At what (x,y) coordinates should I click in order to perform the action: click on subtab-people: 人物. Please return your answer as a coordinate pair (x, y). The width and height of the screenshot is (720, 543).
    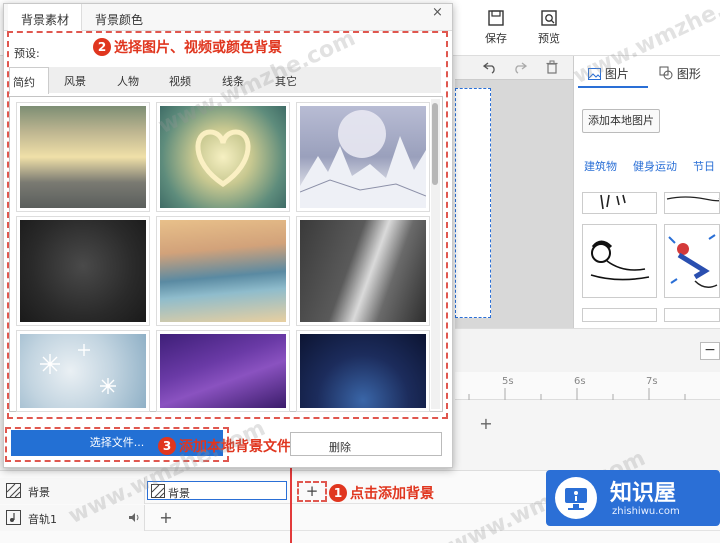
    Looking at the image, I should click on (128, 81).